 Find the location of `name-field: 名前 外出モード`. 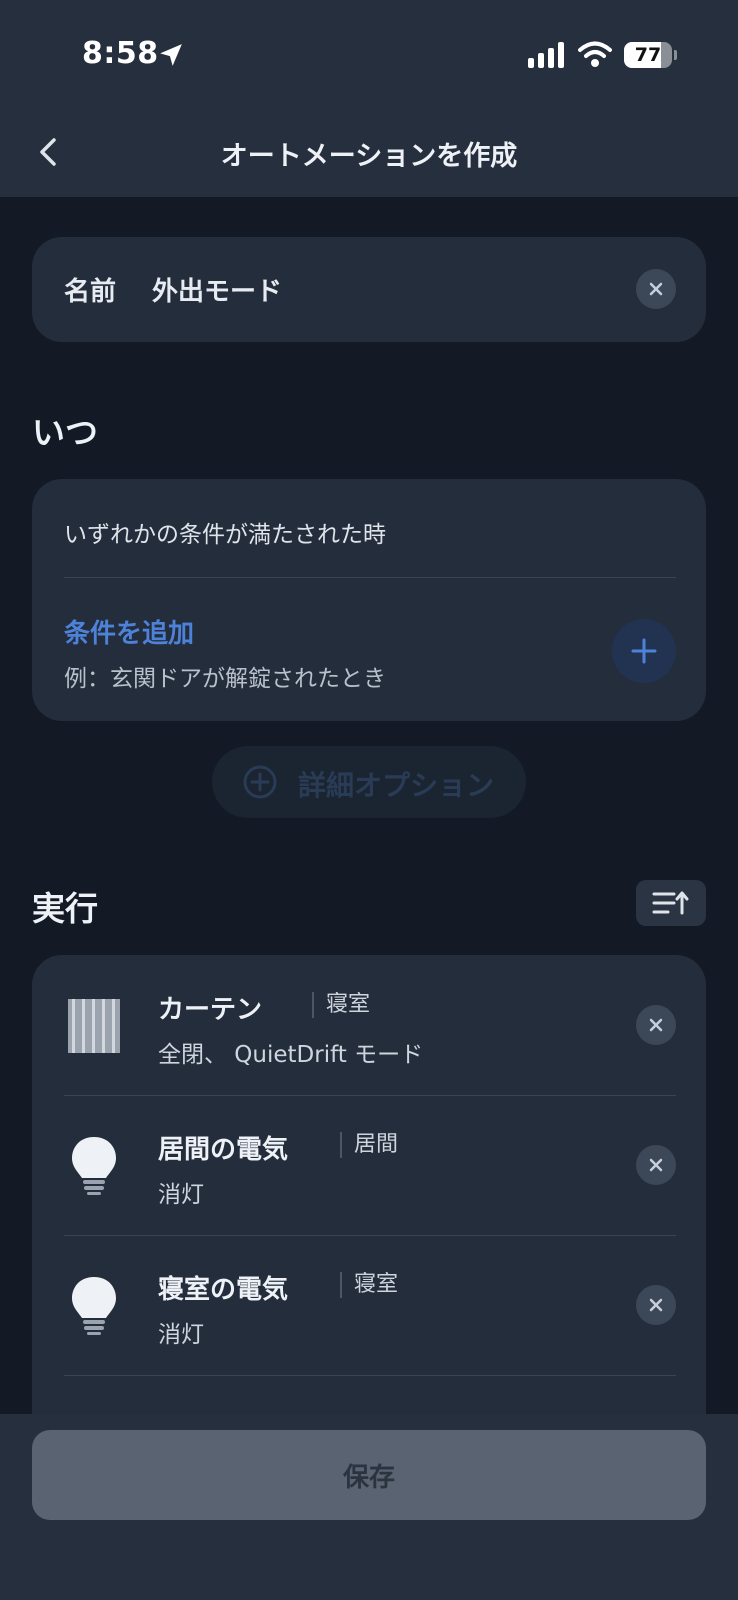

name-field: 名前 外出モード is located at coordinates (369, 289).